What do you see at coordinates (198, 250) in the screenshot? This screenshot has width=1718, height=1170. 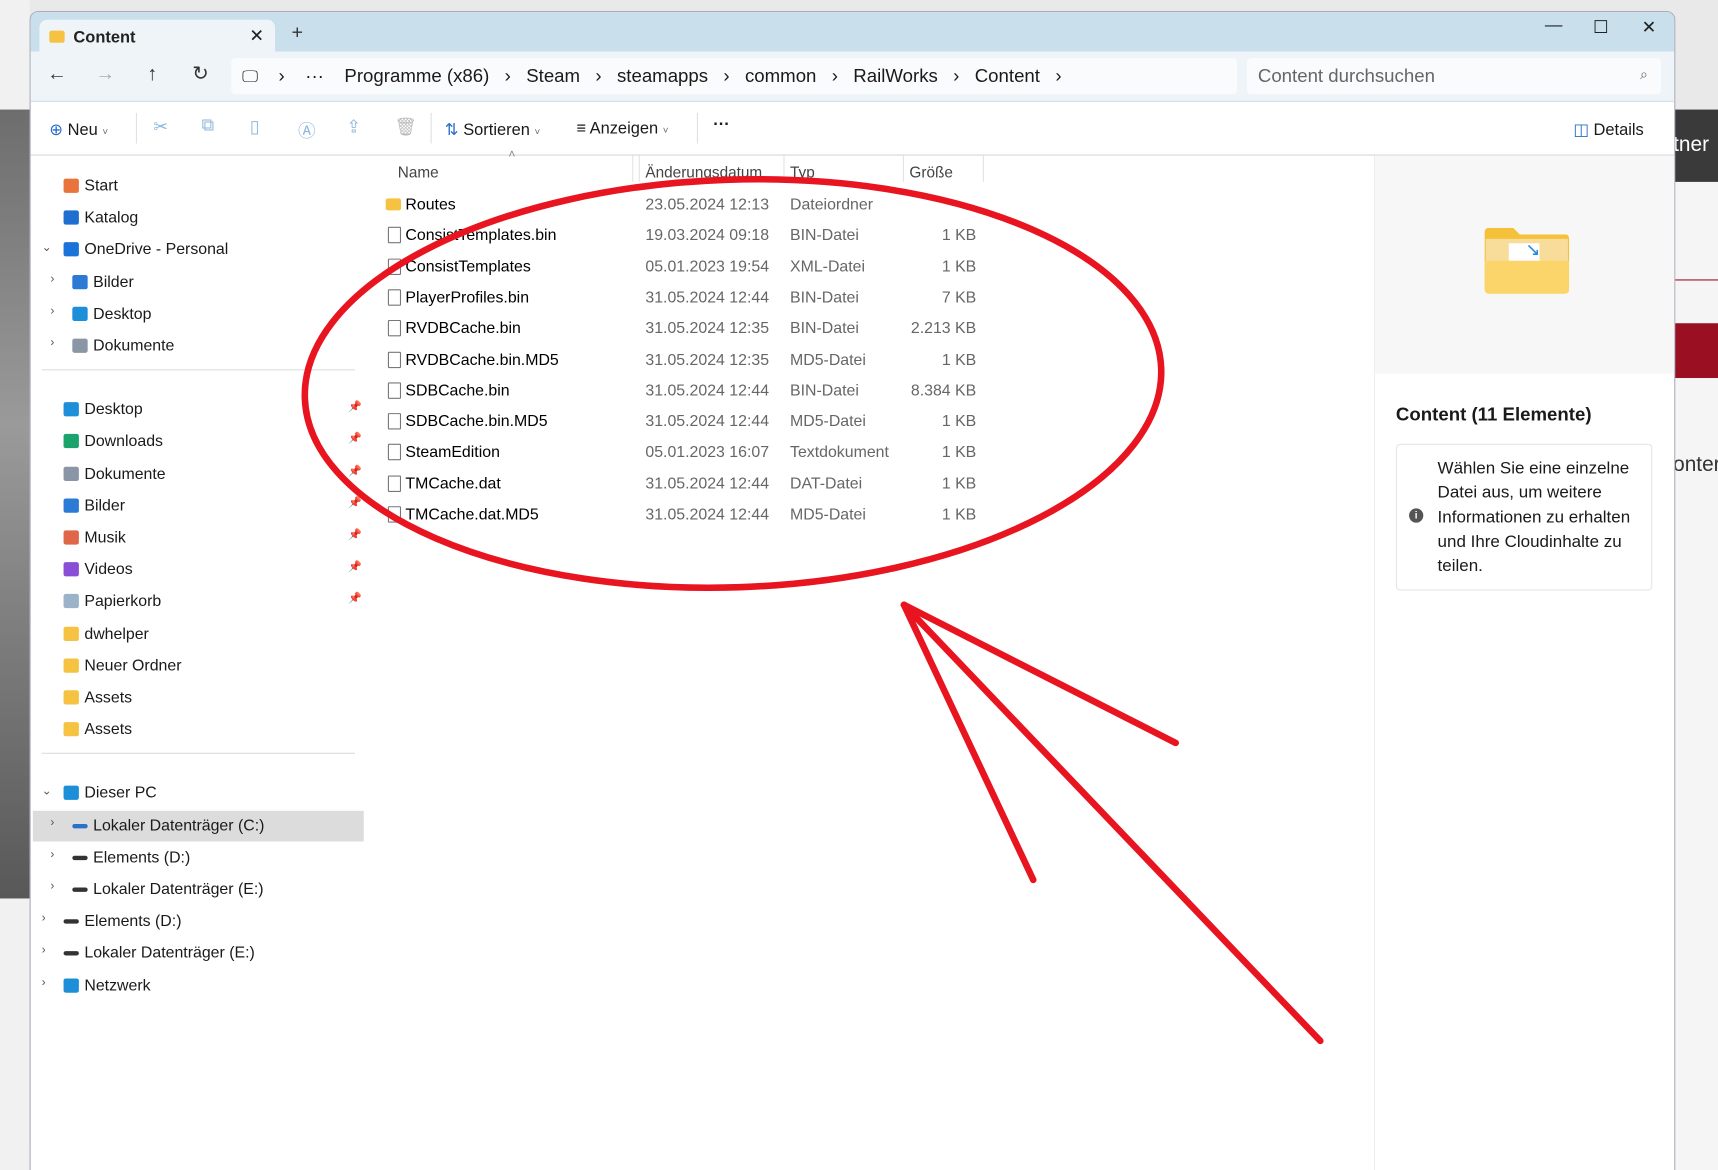 I see `sidebar-item: ⌄ OneDrive - Personal` at bounding box center [198, 250].